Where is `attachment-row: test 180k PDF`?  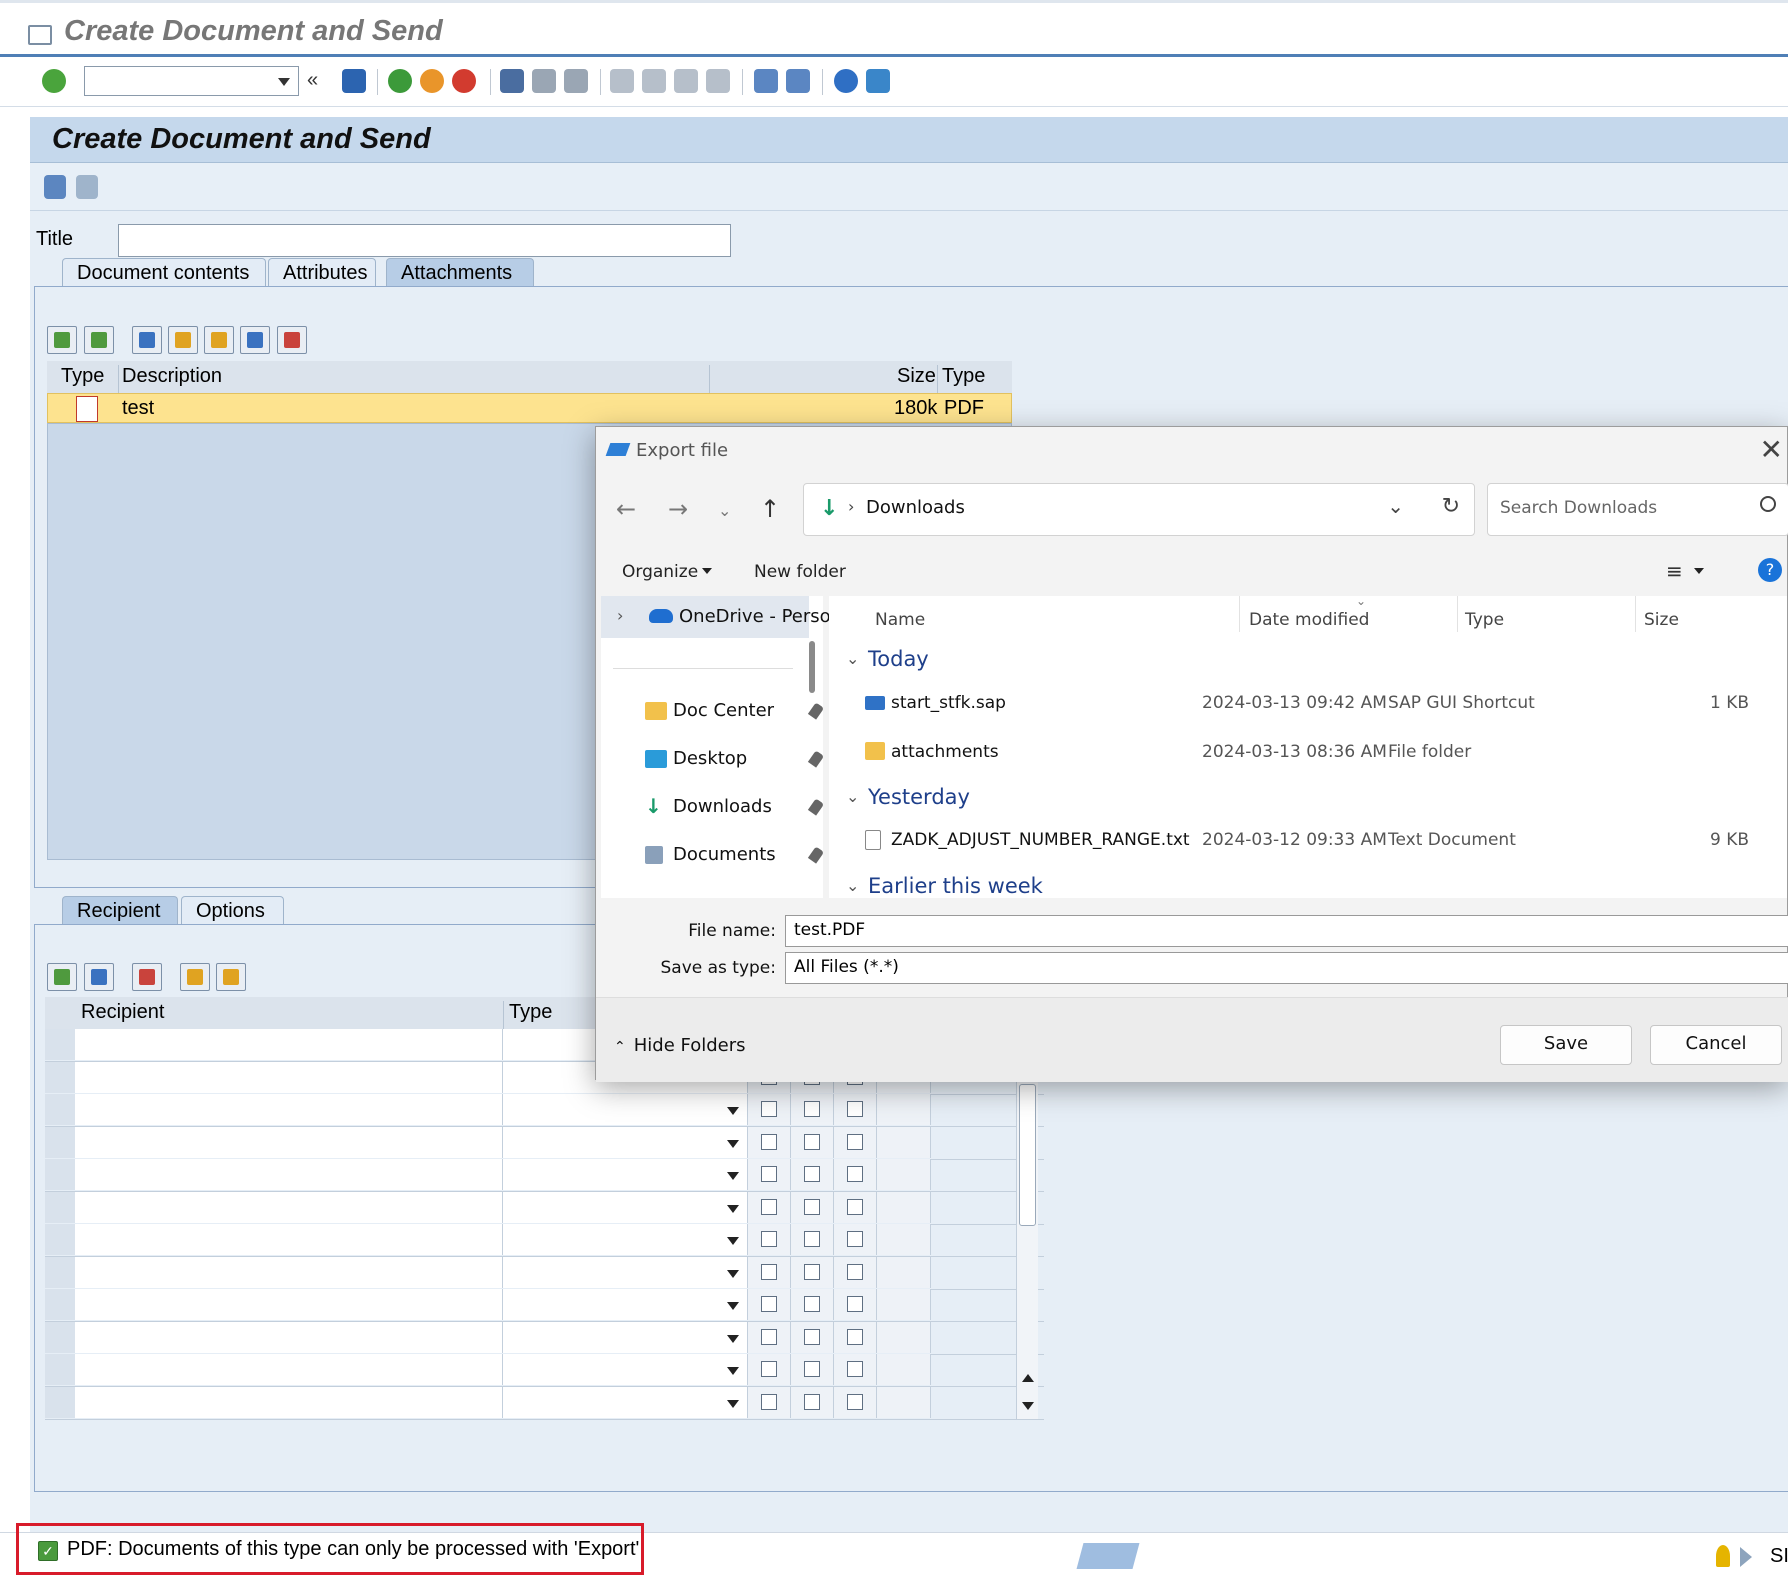
attachment-row: test 180k PDF is located at coordinates (529, 408).